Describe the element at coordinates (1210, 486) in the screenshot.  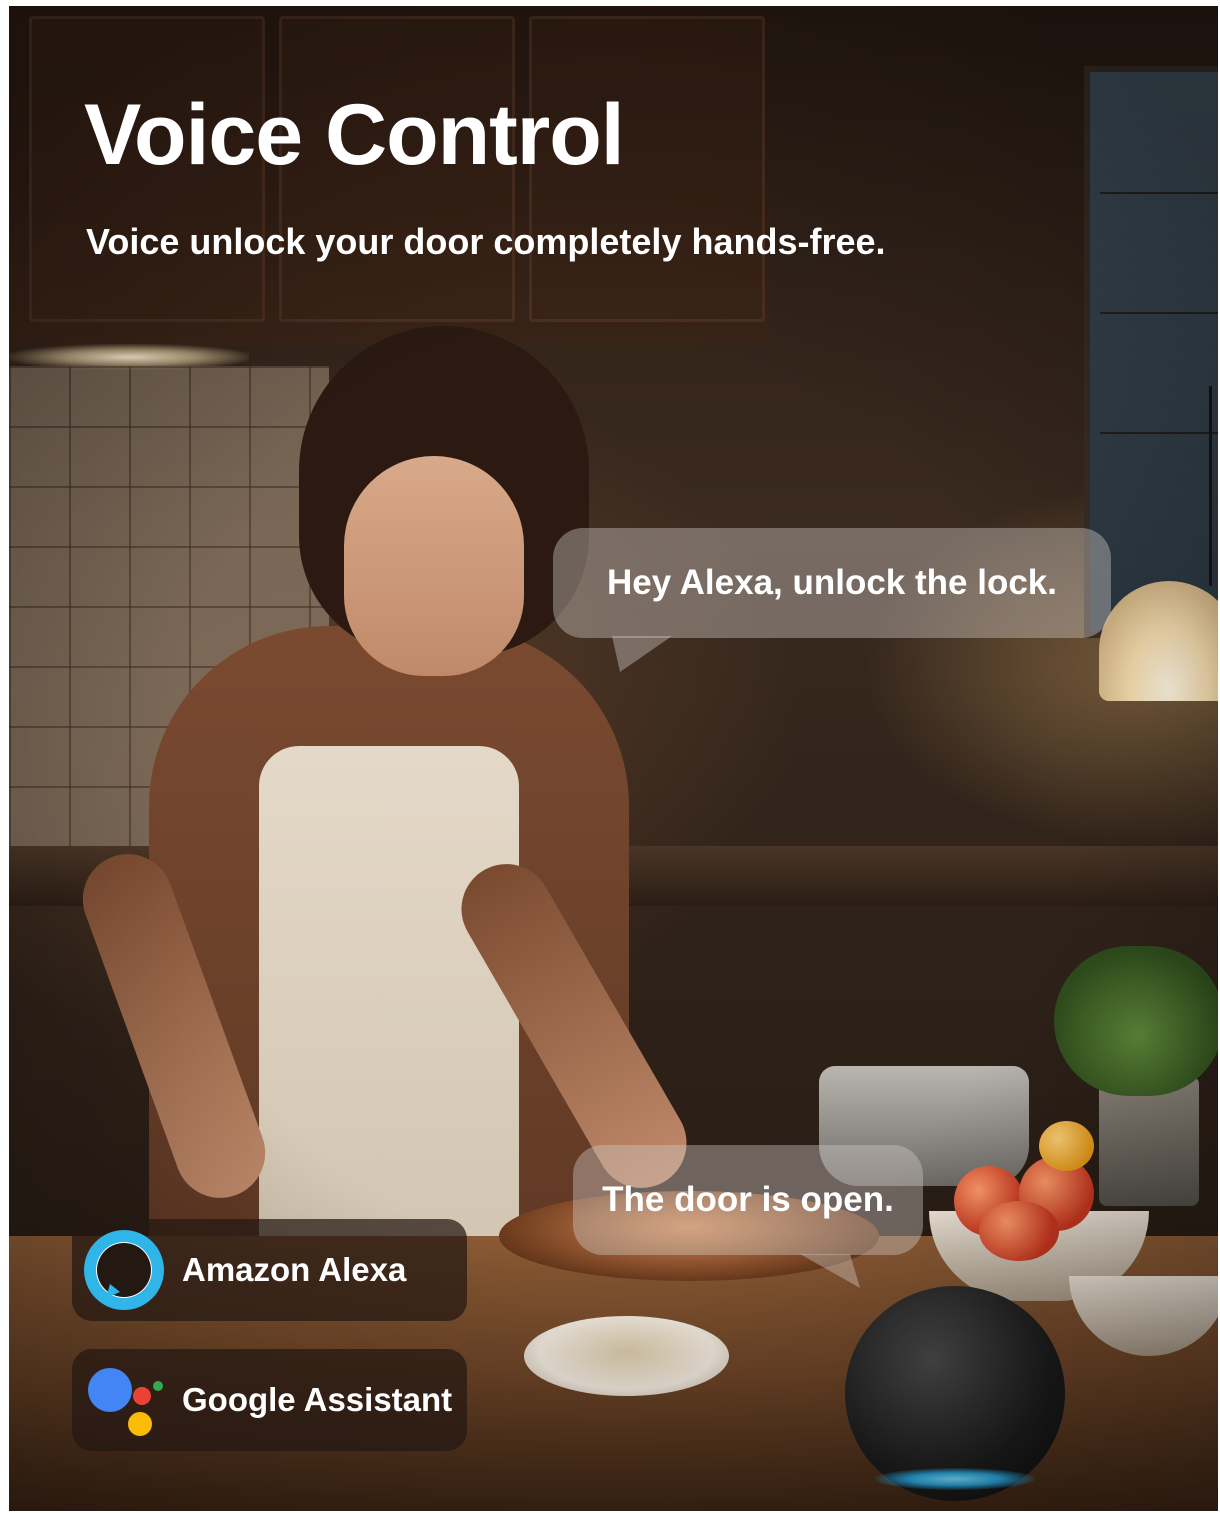
I see `lamp-cord` at that location.